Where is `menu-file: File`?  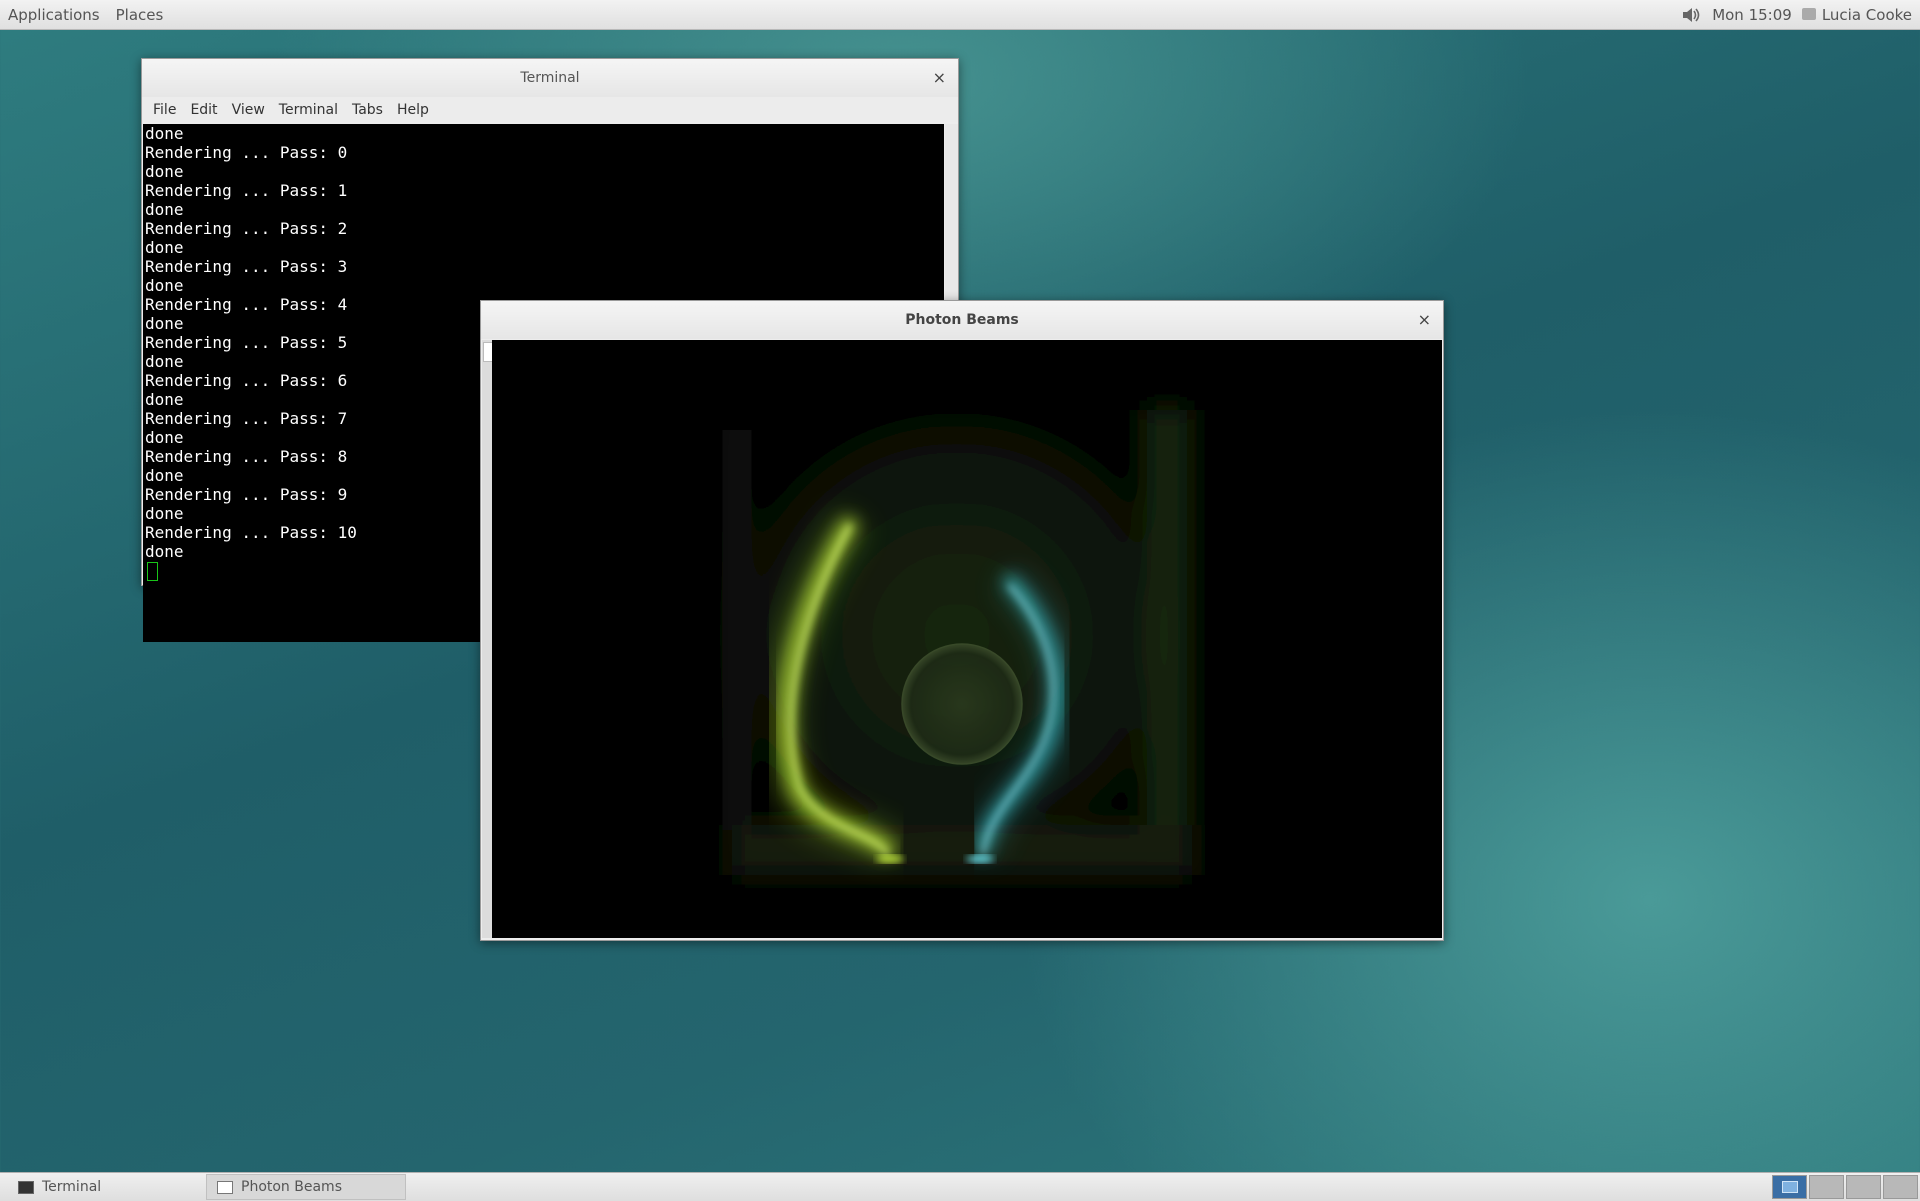
menu-file: File is located at coordinates (164, 110).